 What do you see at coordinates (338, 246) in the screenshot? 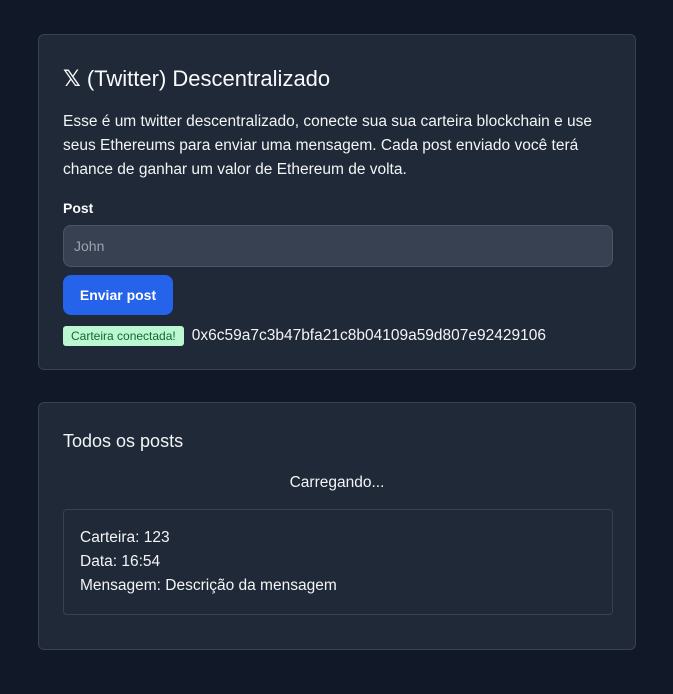
I see `post-input` at bounding box center [338, 246].